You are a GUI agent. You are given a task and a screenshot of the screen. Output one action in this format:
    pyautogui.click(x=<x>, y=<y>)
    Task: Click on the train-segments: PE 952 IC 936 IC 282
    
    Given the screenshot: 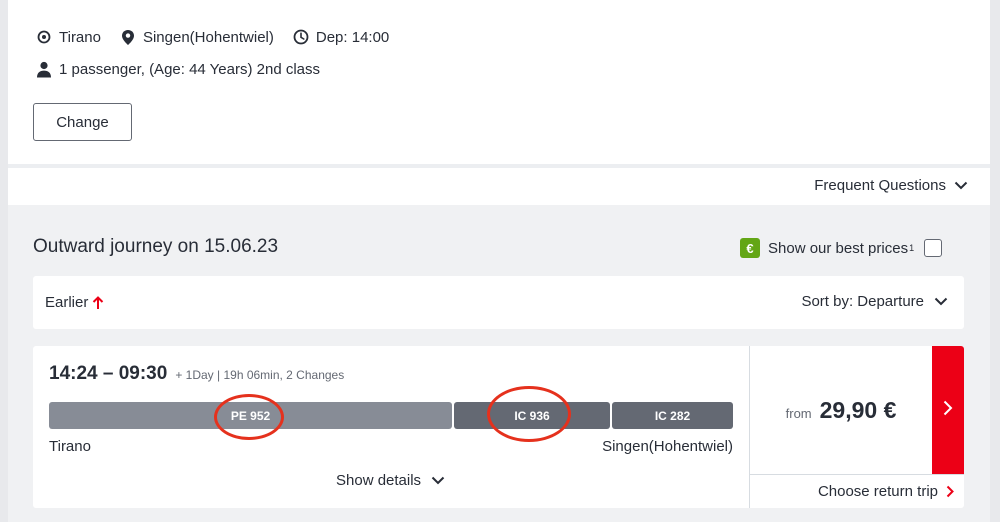 What is the action you would take?
    pyautogui.click(x=391, y=415)
    